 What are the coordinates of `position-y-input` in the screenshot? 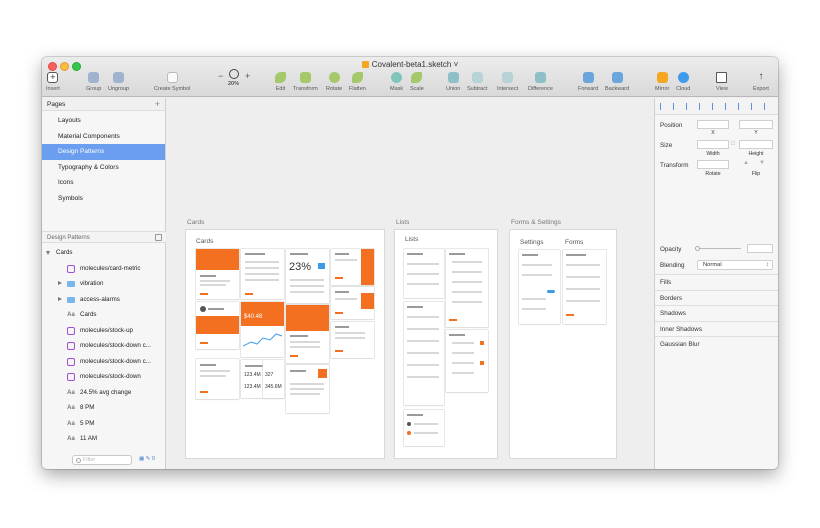 It's located at (756, 124).